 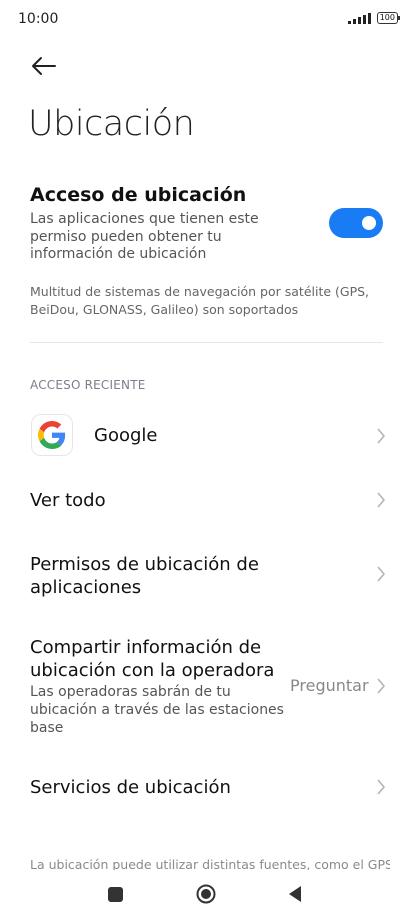 I want to click on recent-access-header: ACCESO RECIENTE, so click(x=88, y=385).